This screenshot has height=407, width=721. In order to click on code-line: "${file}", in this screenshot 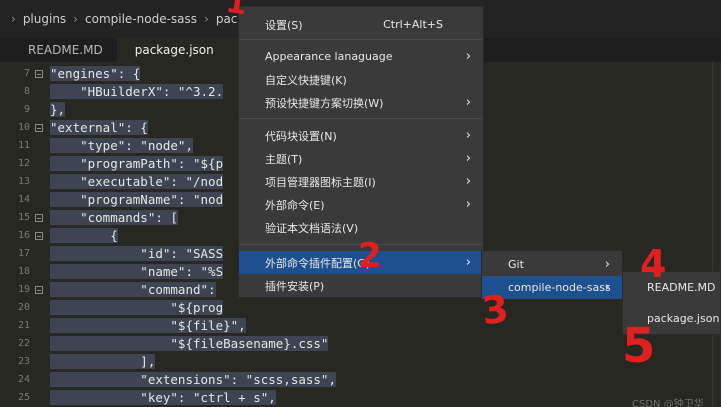, I will do `click(148, 325)`.